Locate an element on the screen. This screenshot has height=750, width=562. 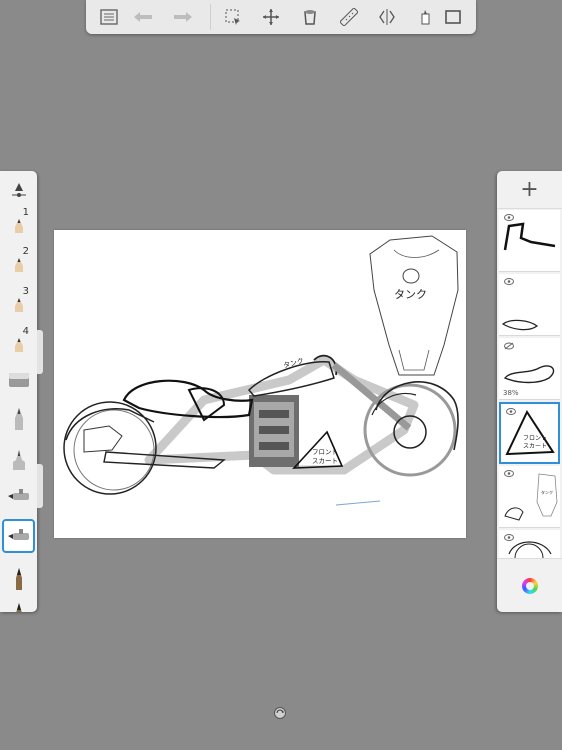
tank-label-large: タンク is located at coordinates (410, 294).